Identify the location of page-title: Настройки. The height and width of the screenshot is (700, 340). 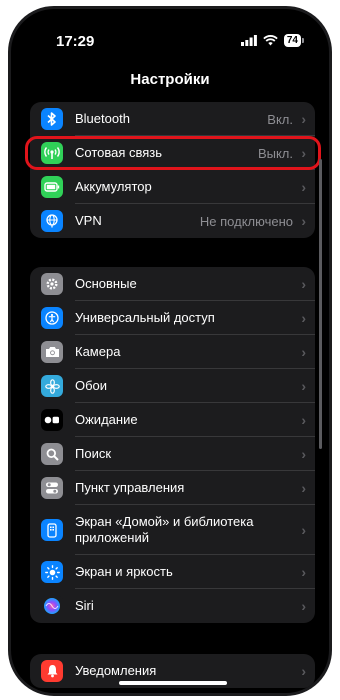
(170, 79).